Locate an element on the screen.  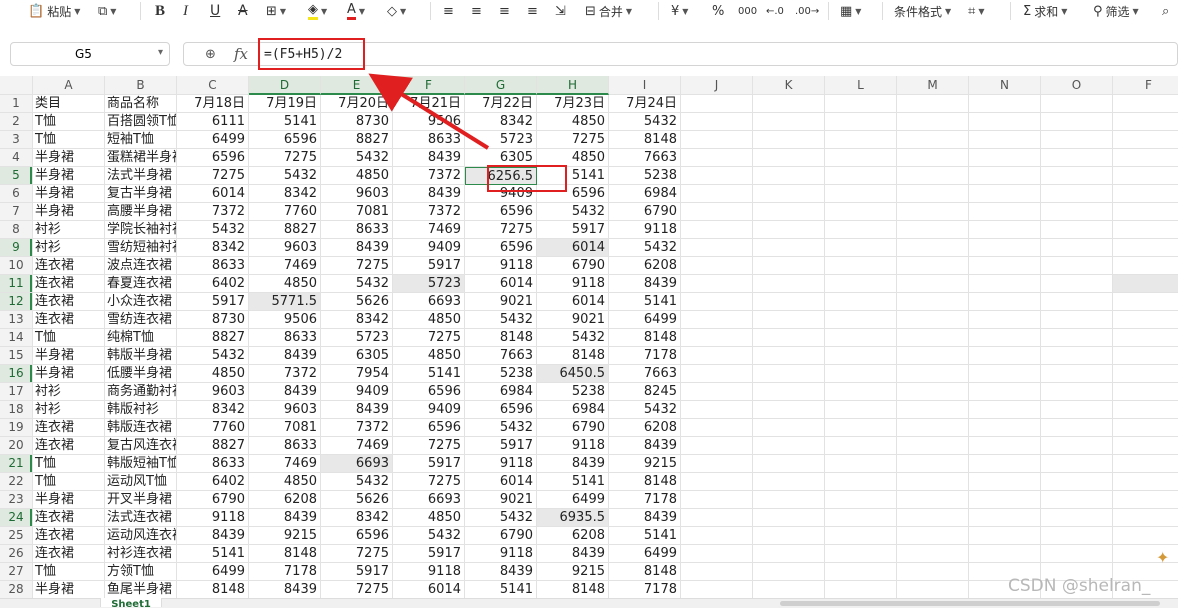
table-cell: 5917 is located at coordinates (429, 464).